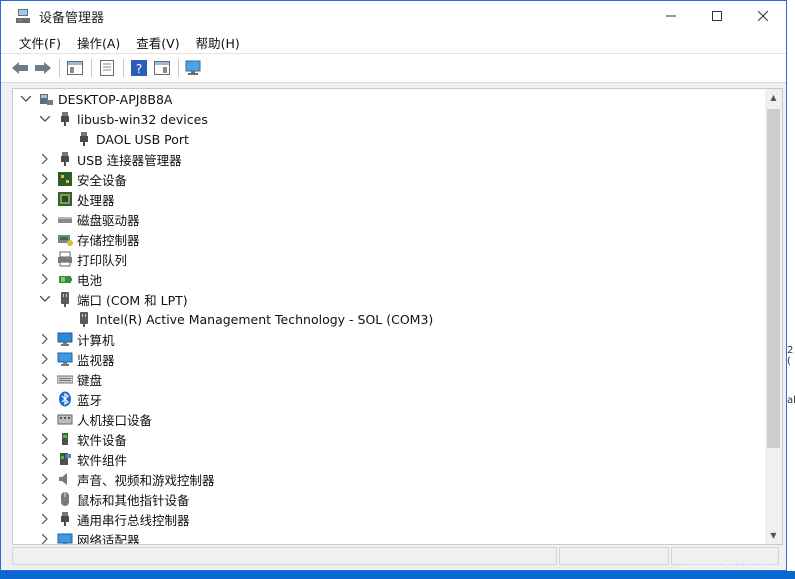  What do you see at coordinates (393, 16) in the screenshot?
I see `title-bar: 设备管理器` at bounding box center [393, 16].